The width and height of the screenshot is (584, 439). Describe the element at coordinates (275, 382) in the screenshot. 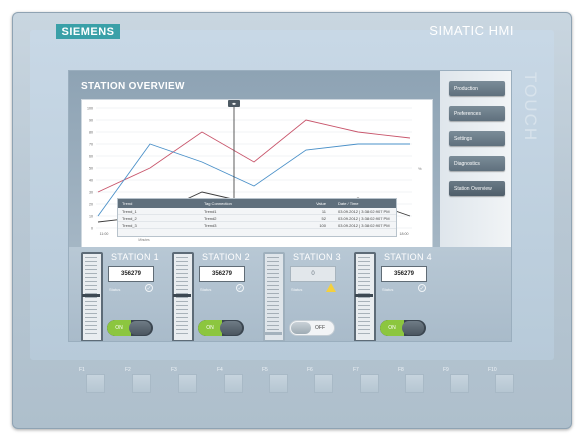

I see `function-key-f5: F5` at that location.